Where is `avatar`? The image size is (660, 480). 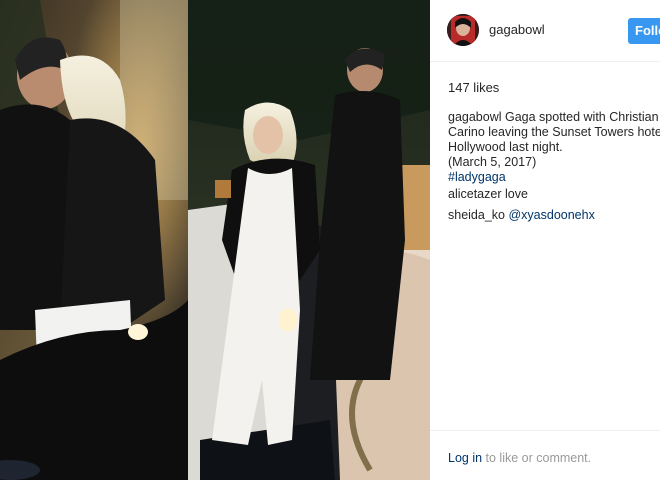 avatar is located at coordinates (463, 30).